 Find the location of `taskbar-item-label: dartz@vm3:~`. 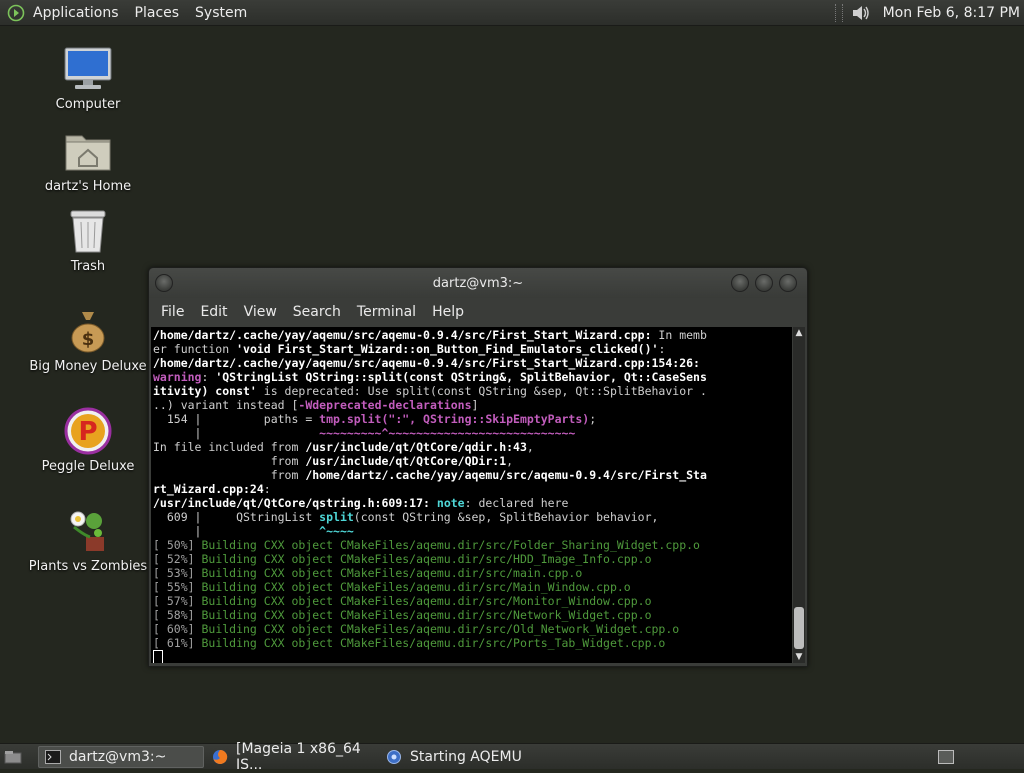

taskbar-item-label: dartz@vm3:~ is located at coordinates (118, 756).